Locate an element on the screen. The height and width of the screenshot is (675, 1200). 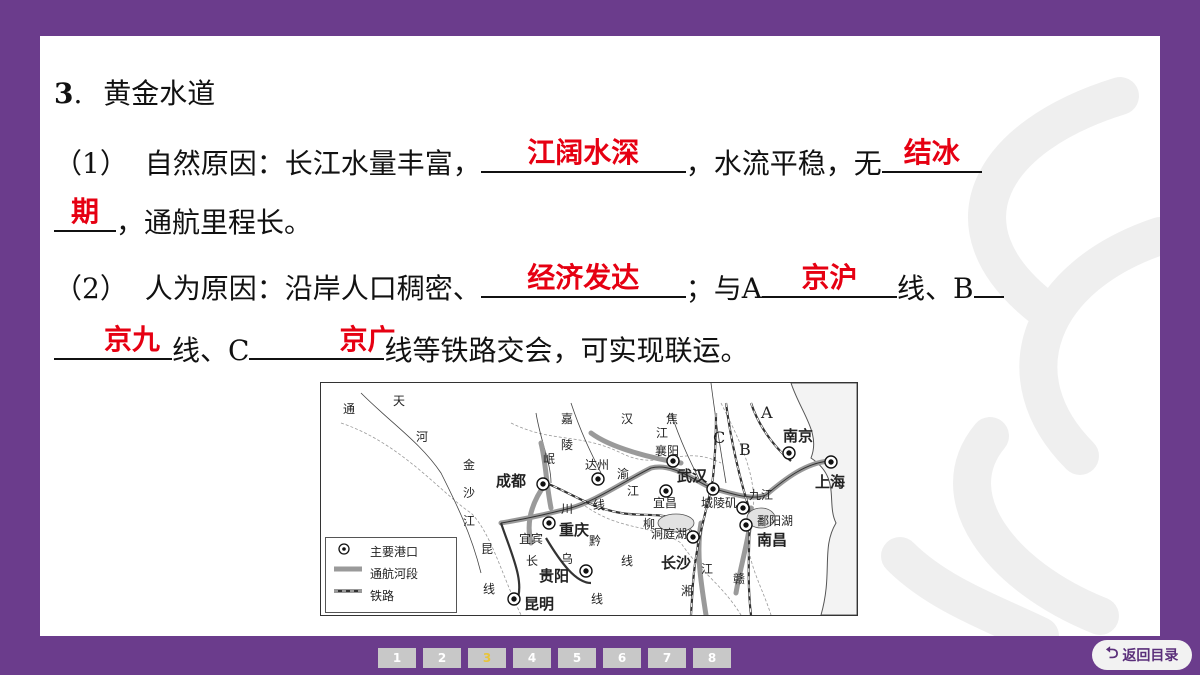
map-city-dazhou: 达州 is located at coordinates (597, 465).